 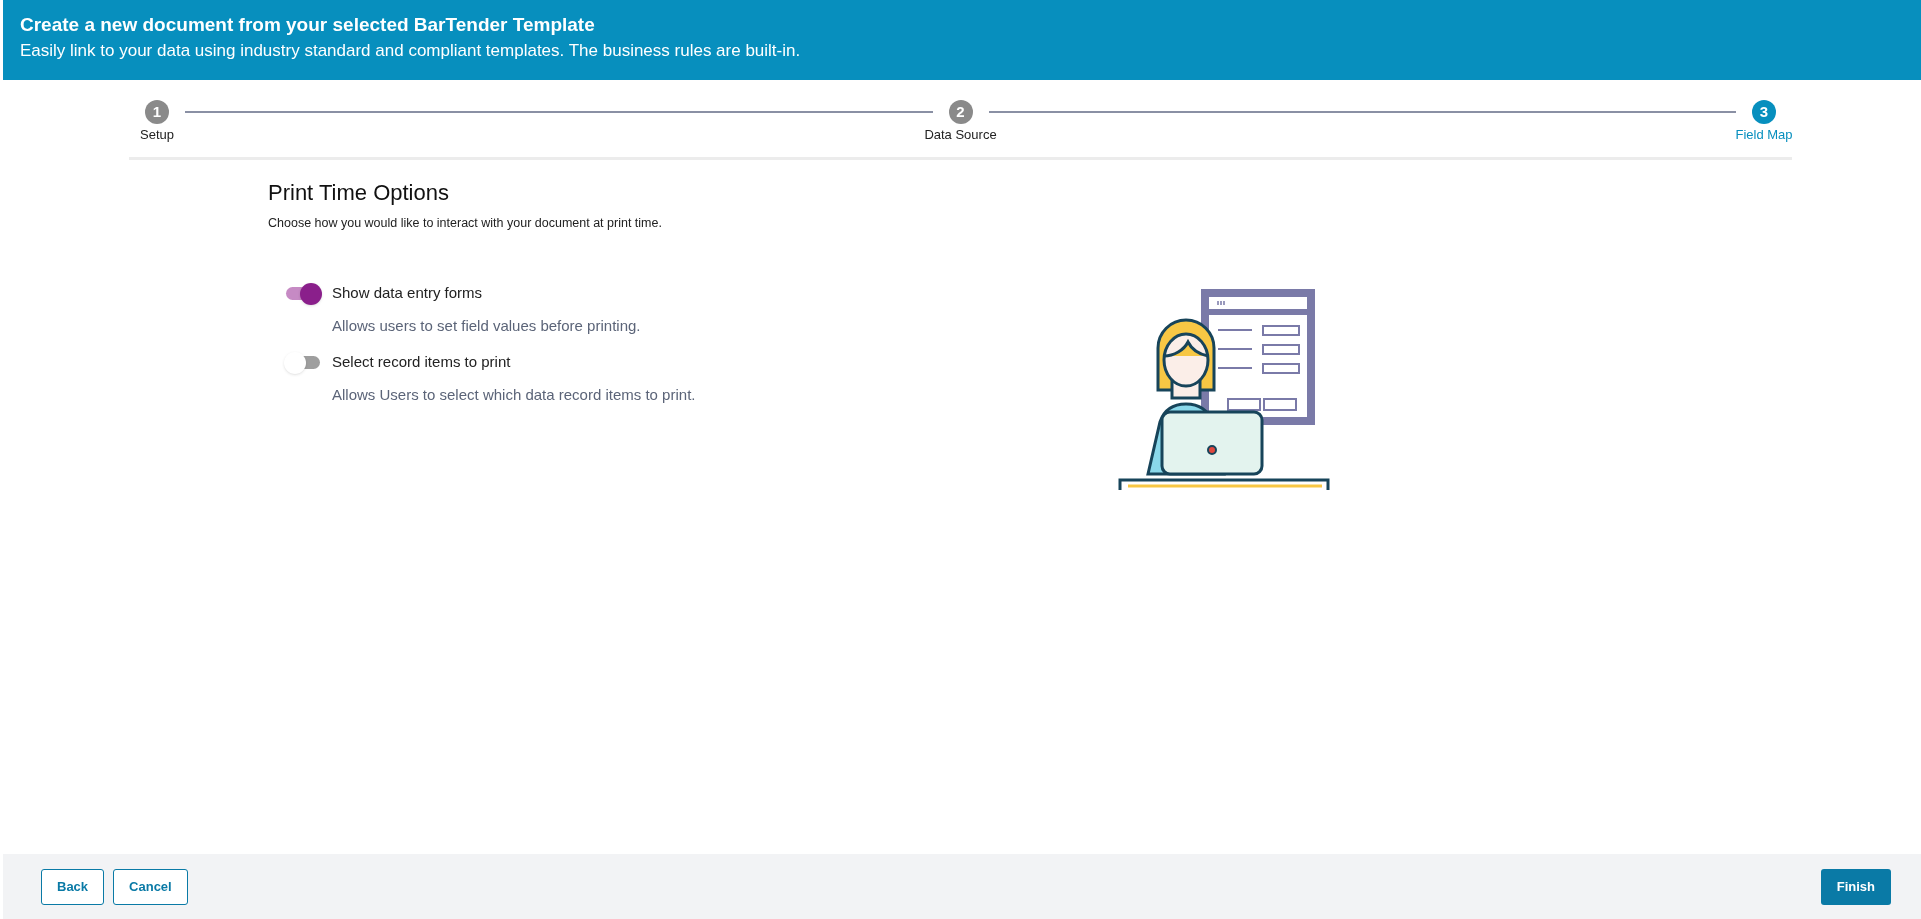 What do you see at coordinates (960, 112) in the screenshot?
I see `step-number: 2` at bounding box center [960, 112].